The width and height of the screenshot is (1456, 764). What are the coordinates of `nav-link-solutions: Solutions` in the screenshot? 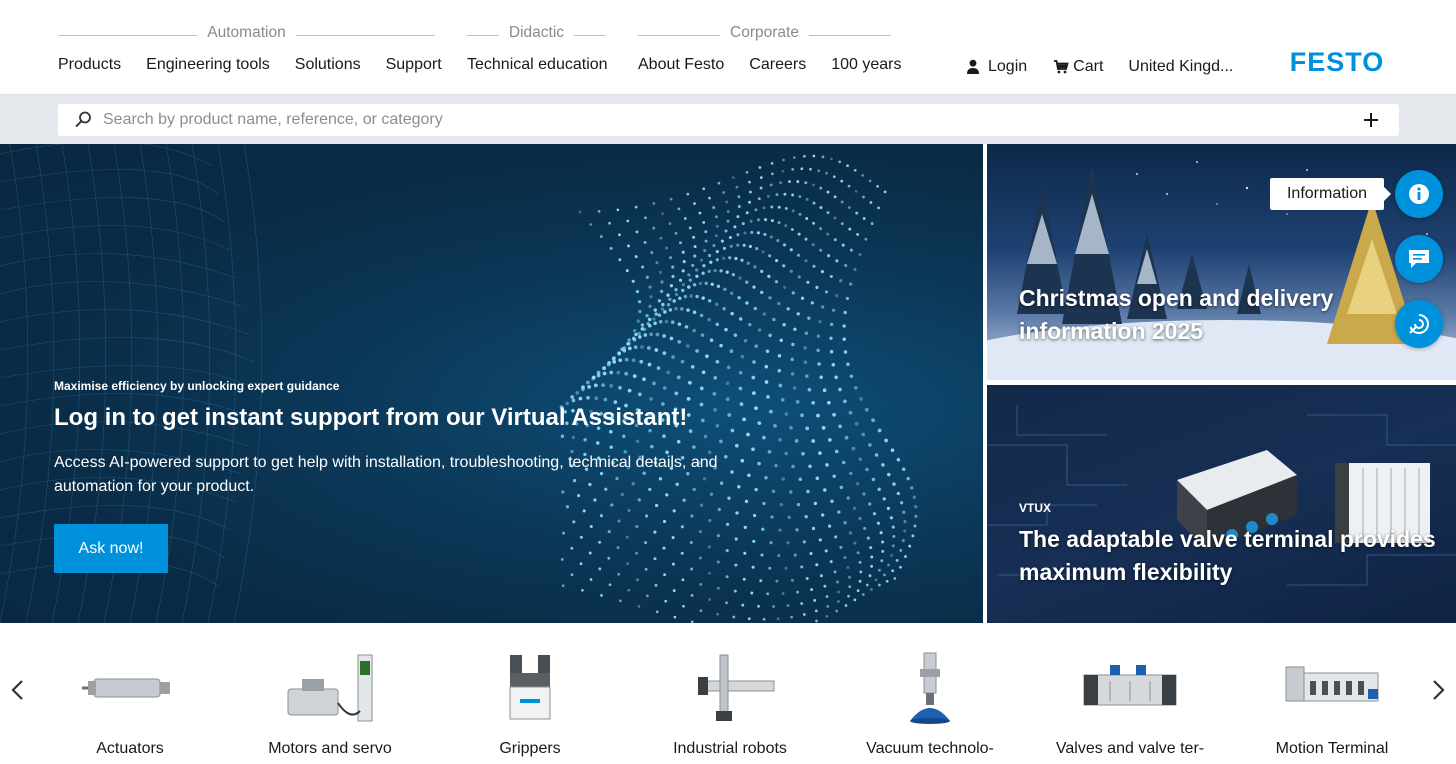 It's located at (328, 65).